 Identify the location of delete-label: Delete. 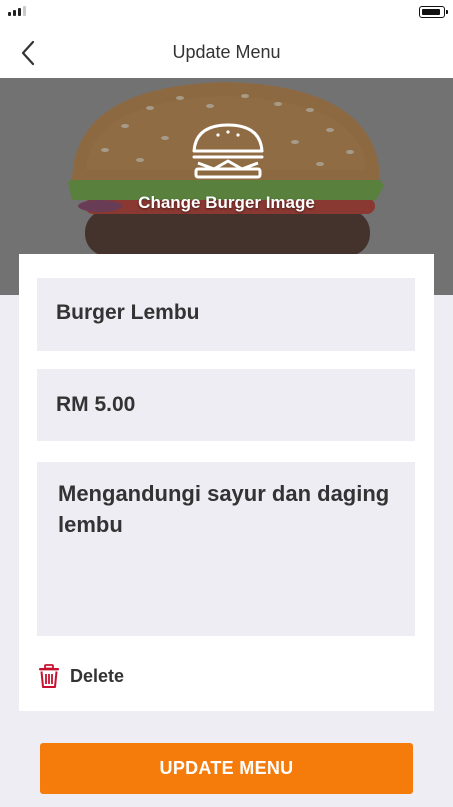
(97, 675).